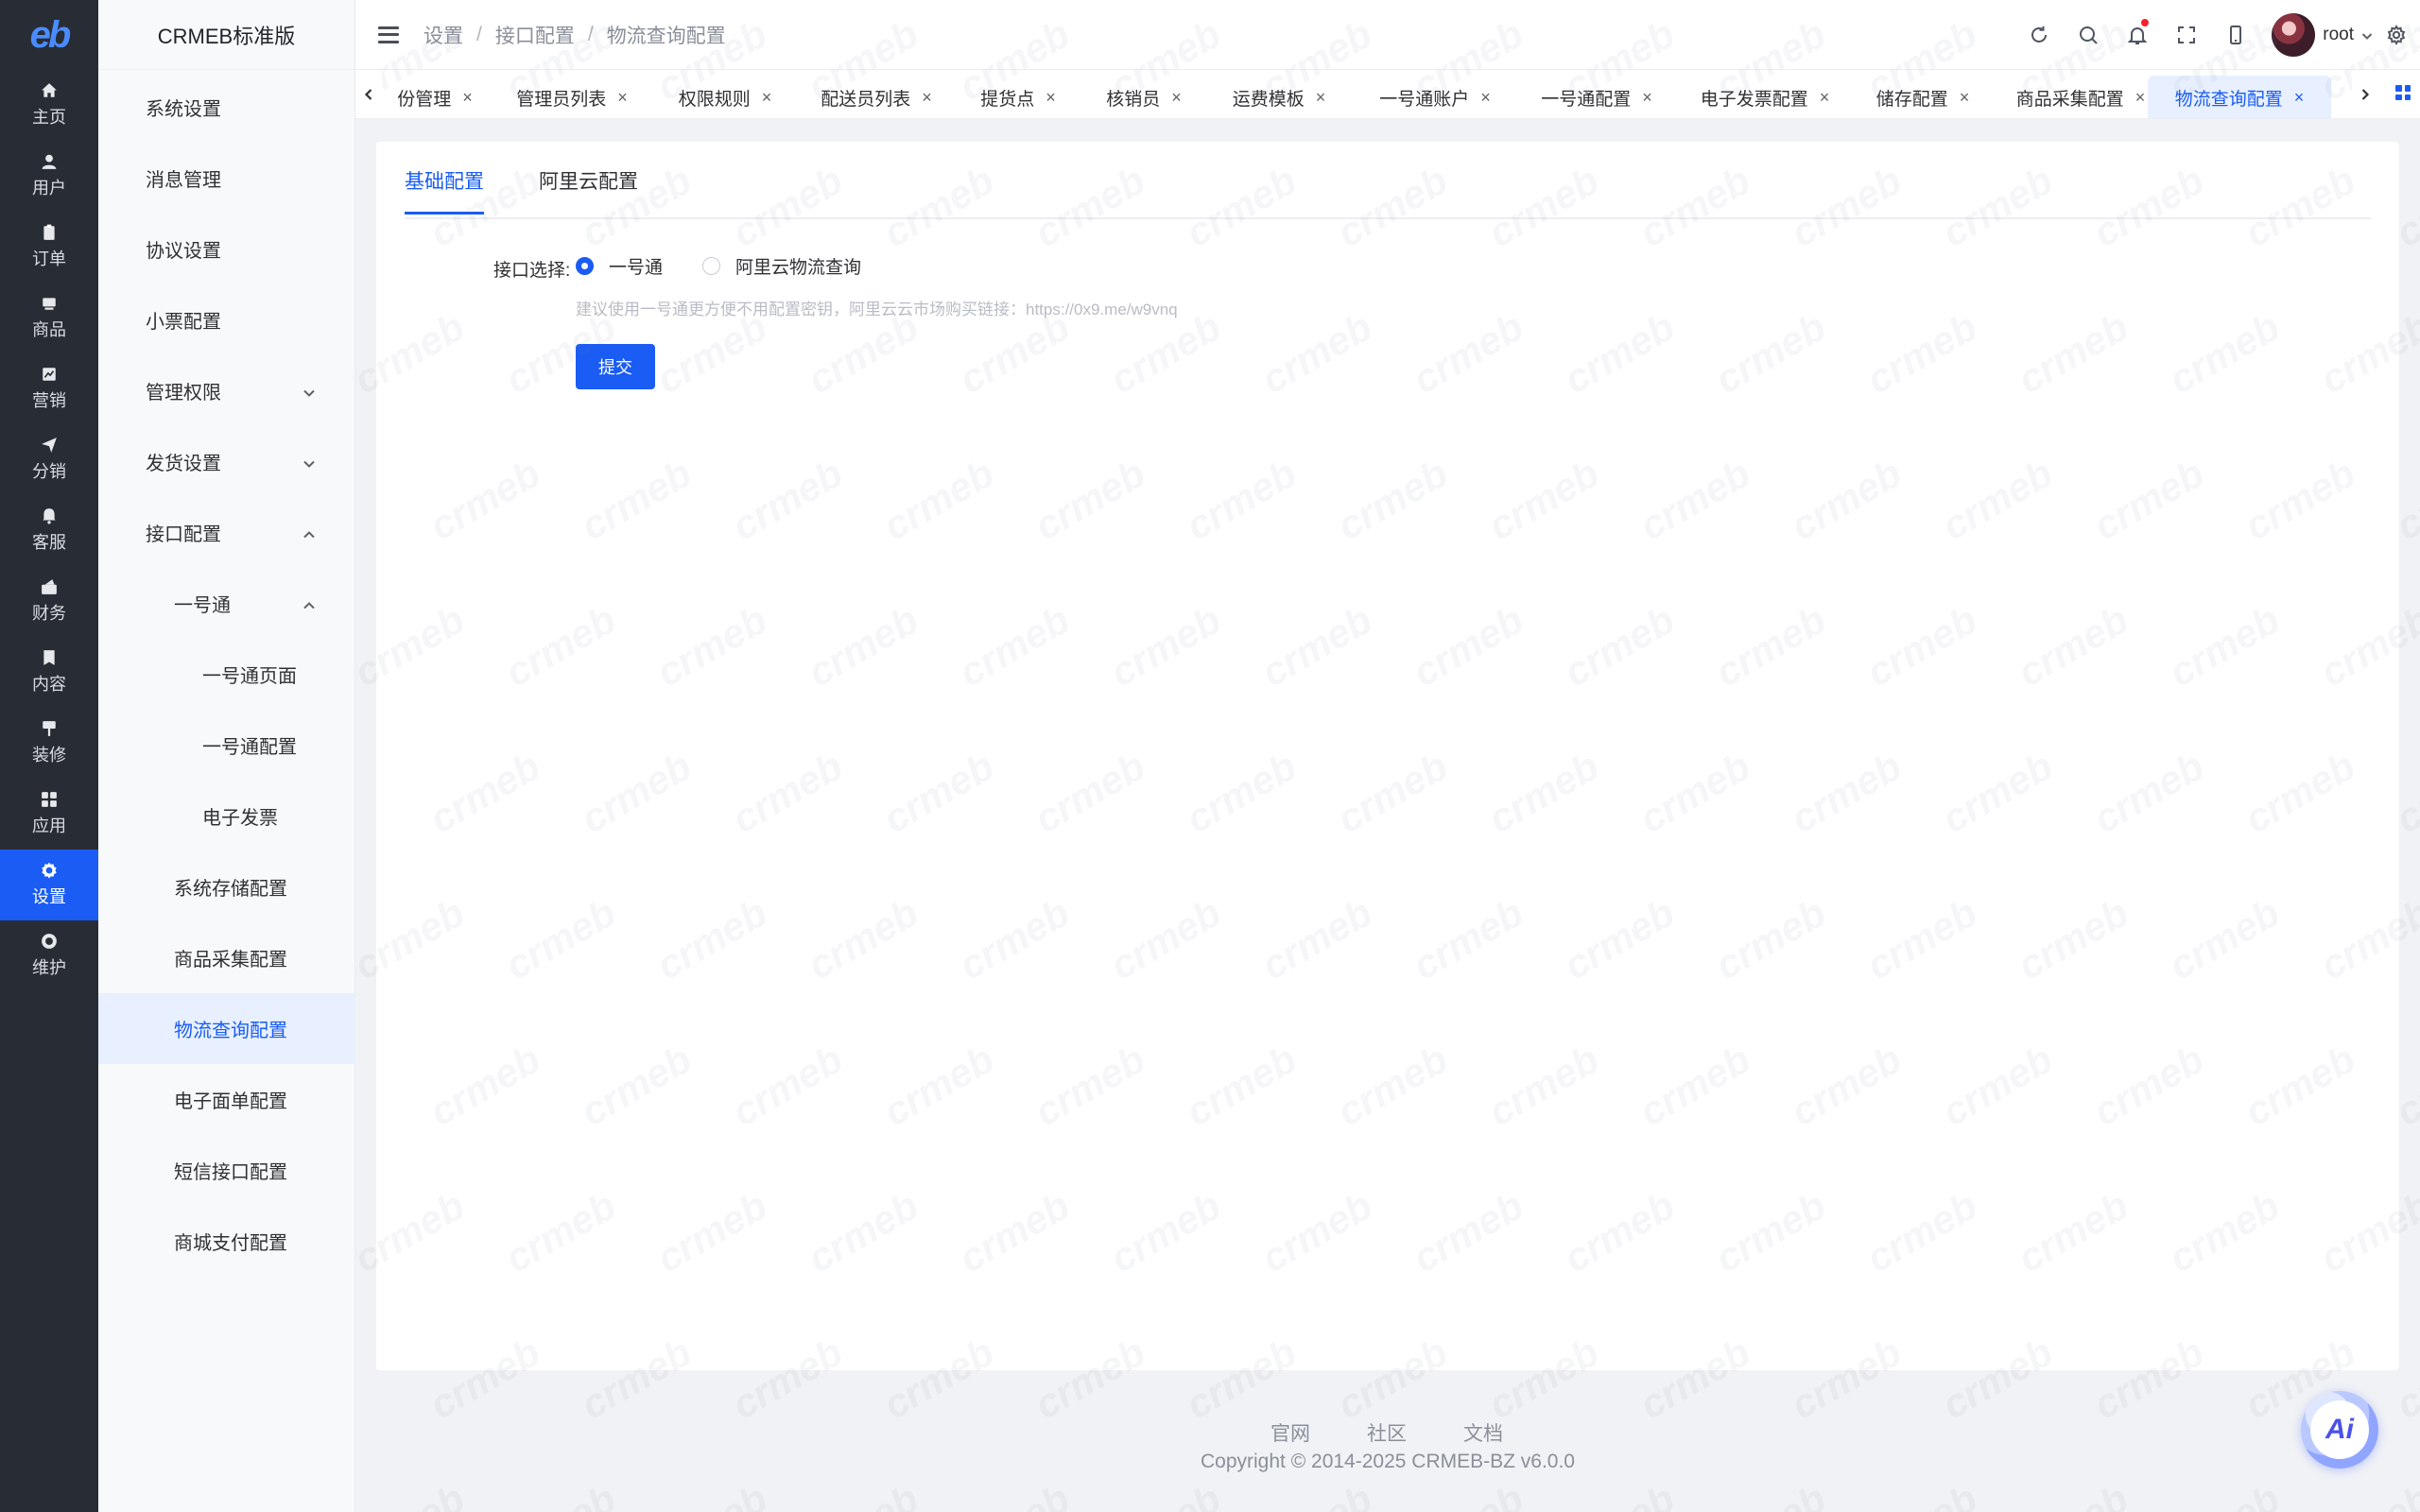 This screenshot has width=2420, height=1512. What do you see at coordinates (2396, 35) in the screenshot?
I see `gear-icon` at bounding box center [2396, 35].